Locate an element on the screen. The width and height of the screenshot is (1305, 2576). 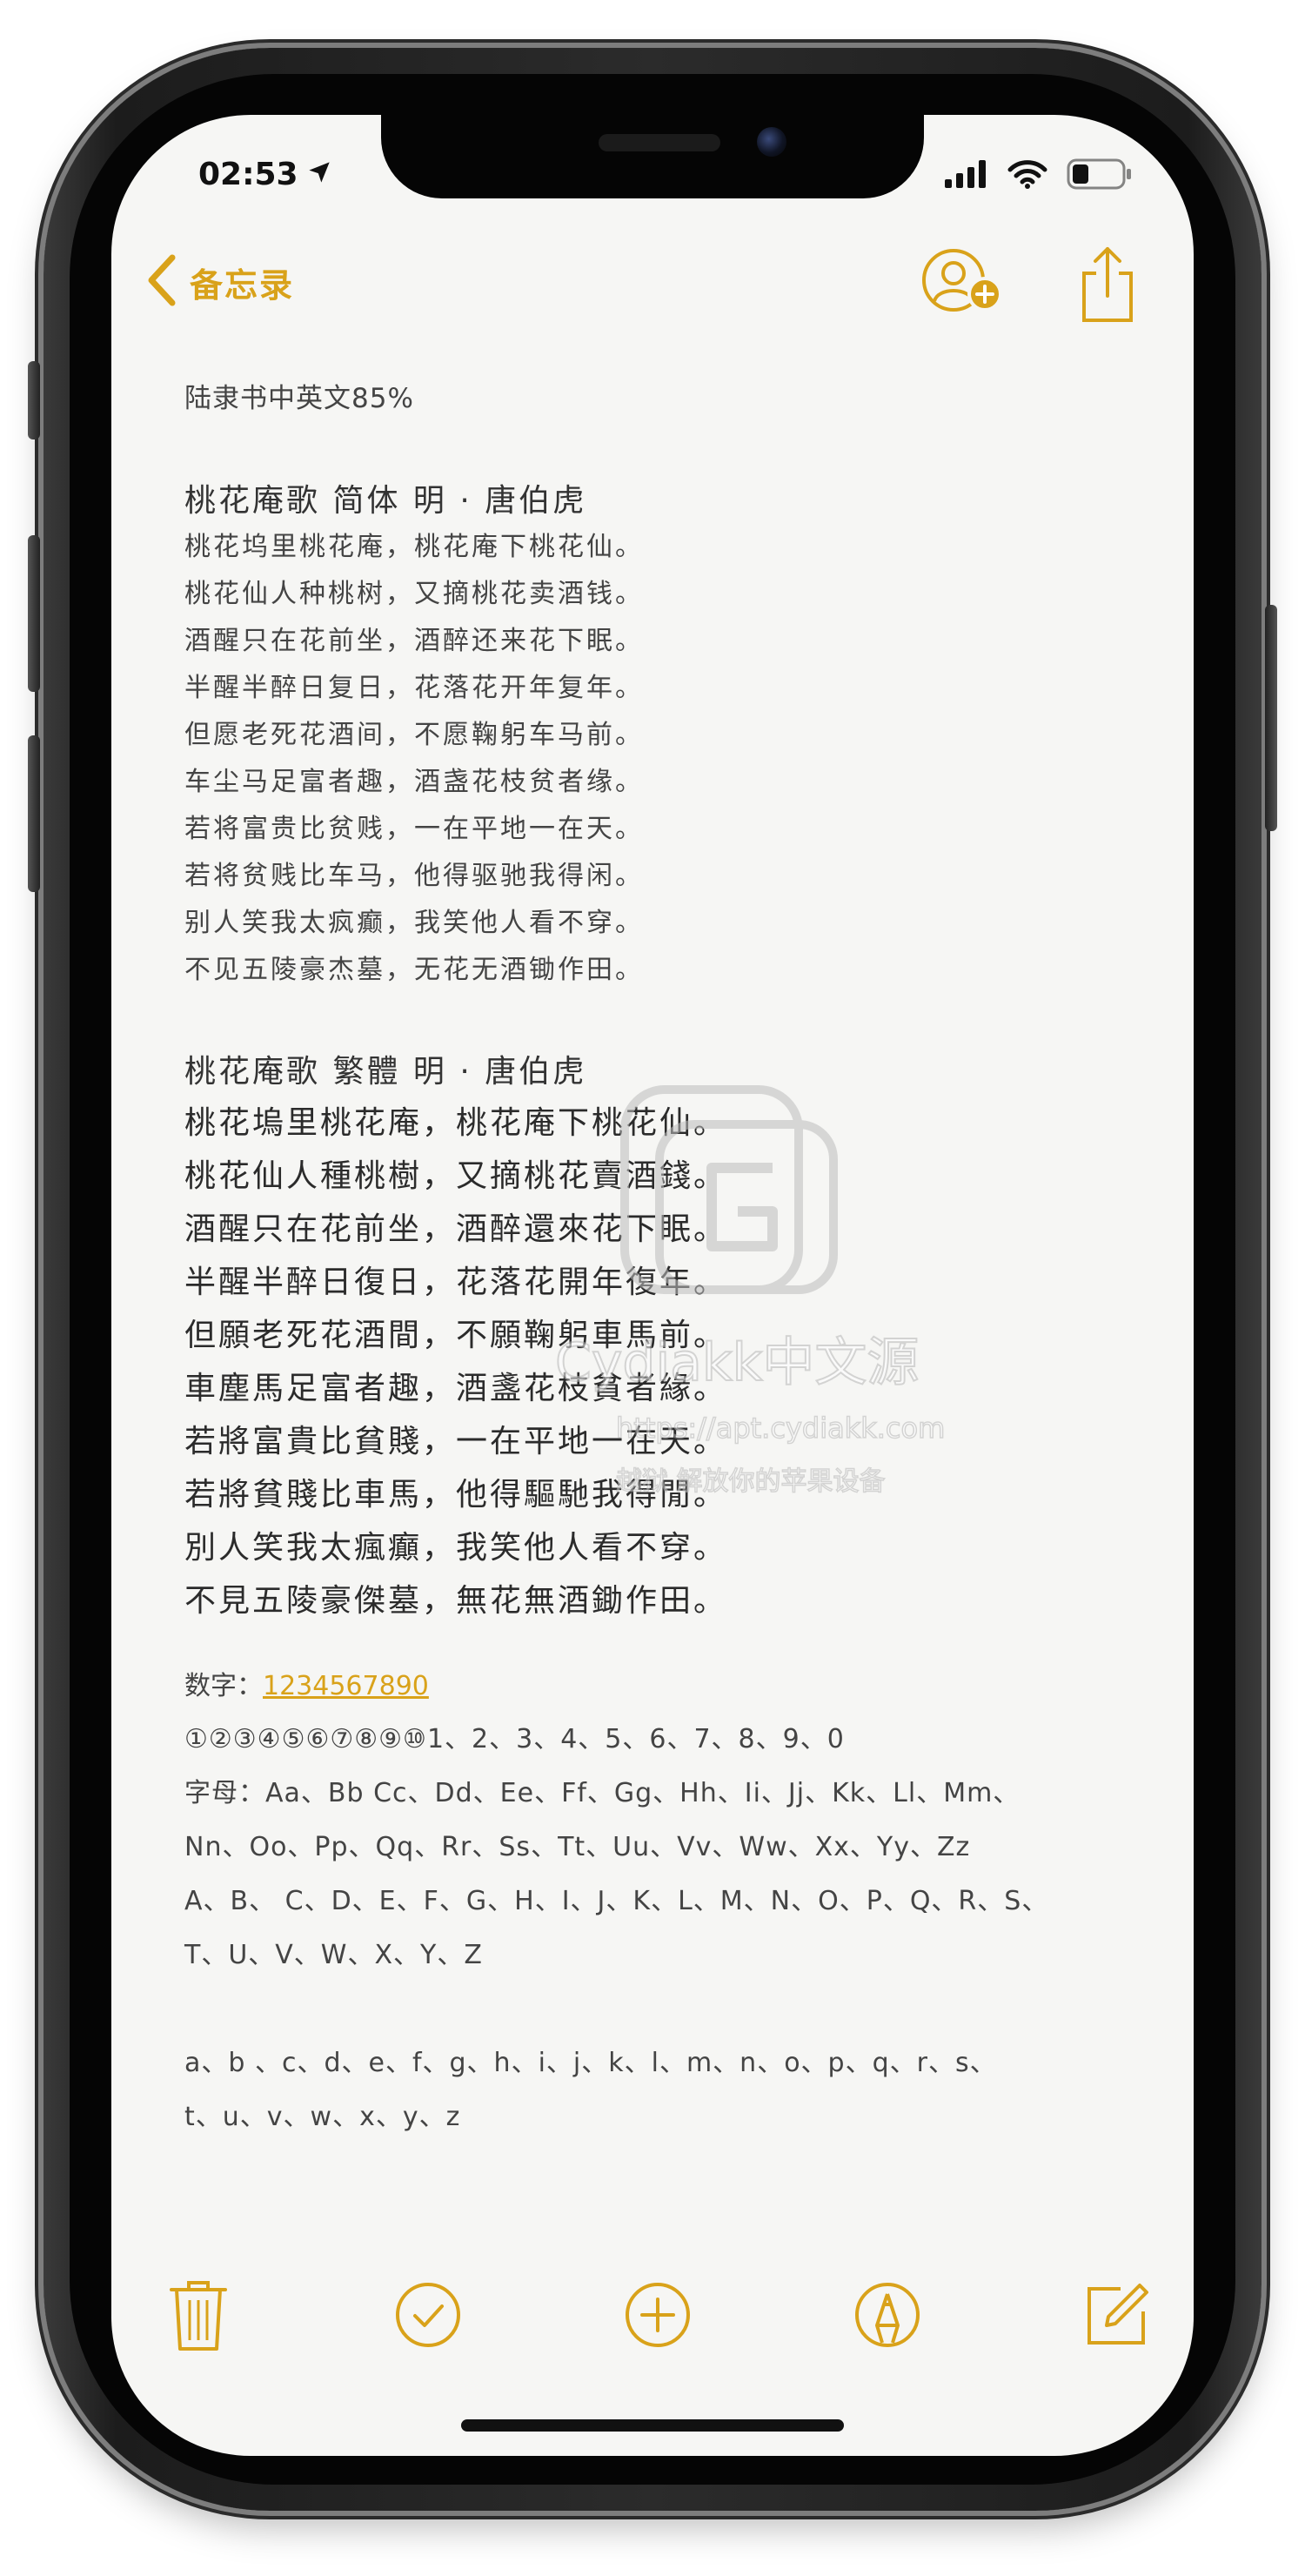
poem-simplified-line: 不见五陵豪杰墓，无花无酒锄作田。 is located at coordinates (414, 970).